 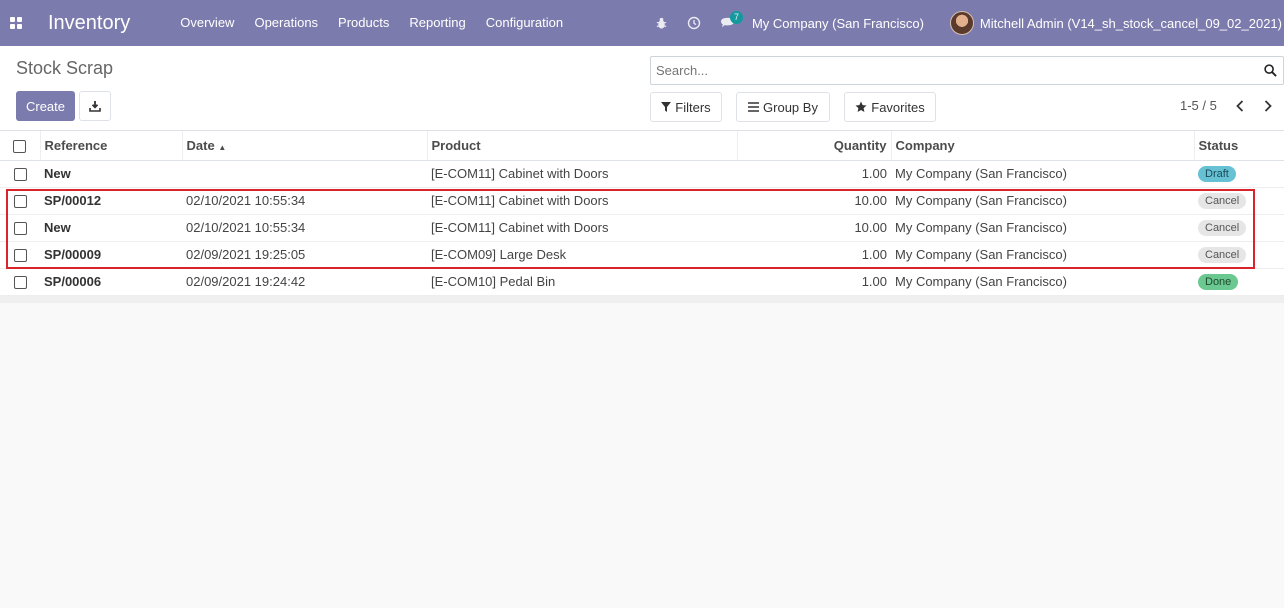 I want to click on filters-label: Filters, so click(x=693, y=107).